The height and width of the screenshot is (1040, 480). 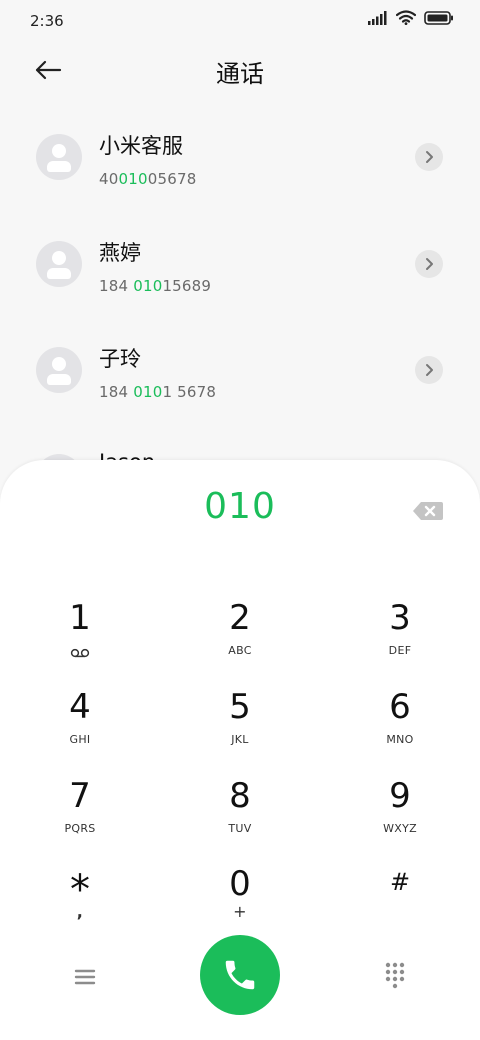 I want to click on key-digit: 7, so click(x=80, y=796).